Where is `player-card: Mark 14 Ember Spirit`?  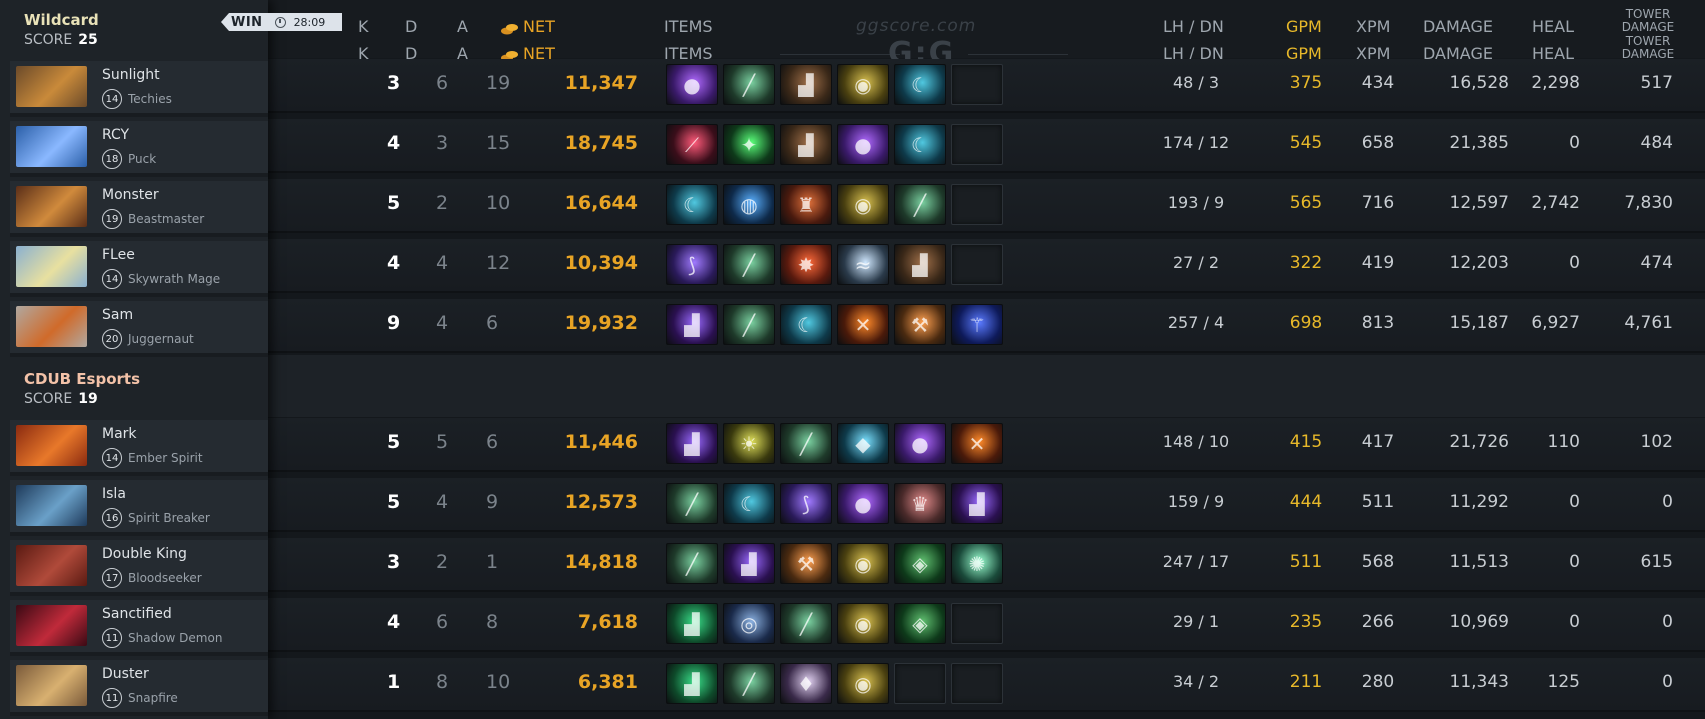
player-card: Mark 14 Ember Spirit is located at coordinates (139, 448).